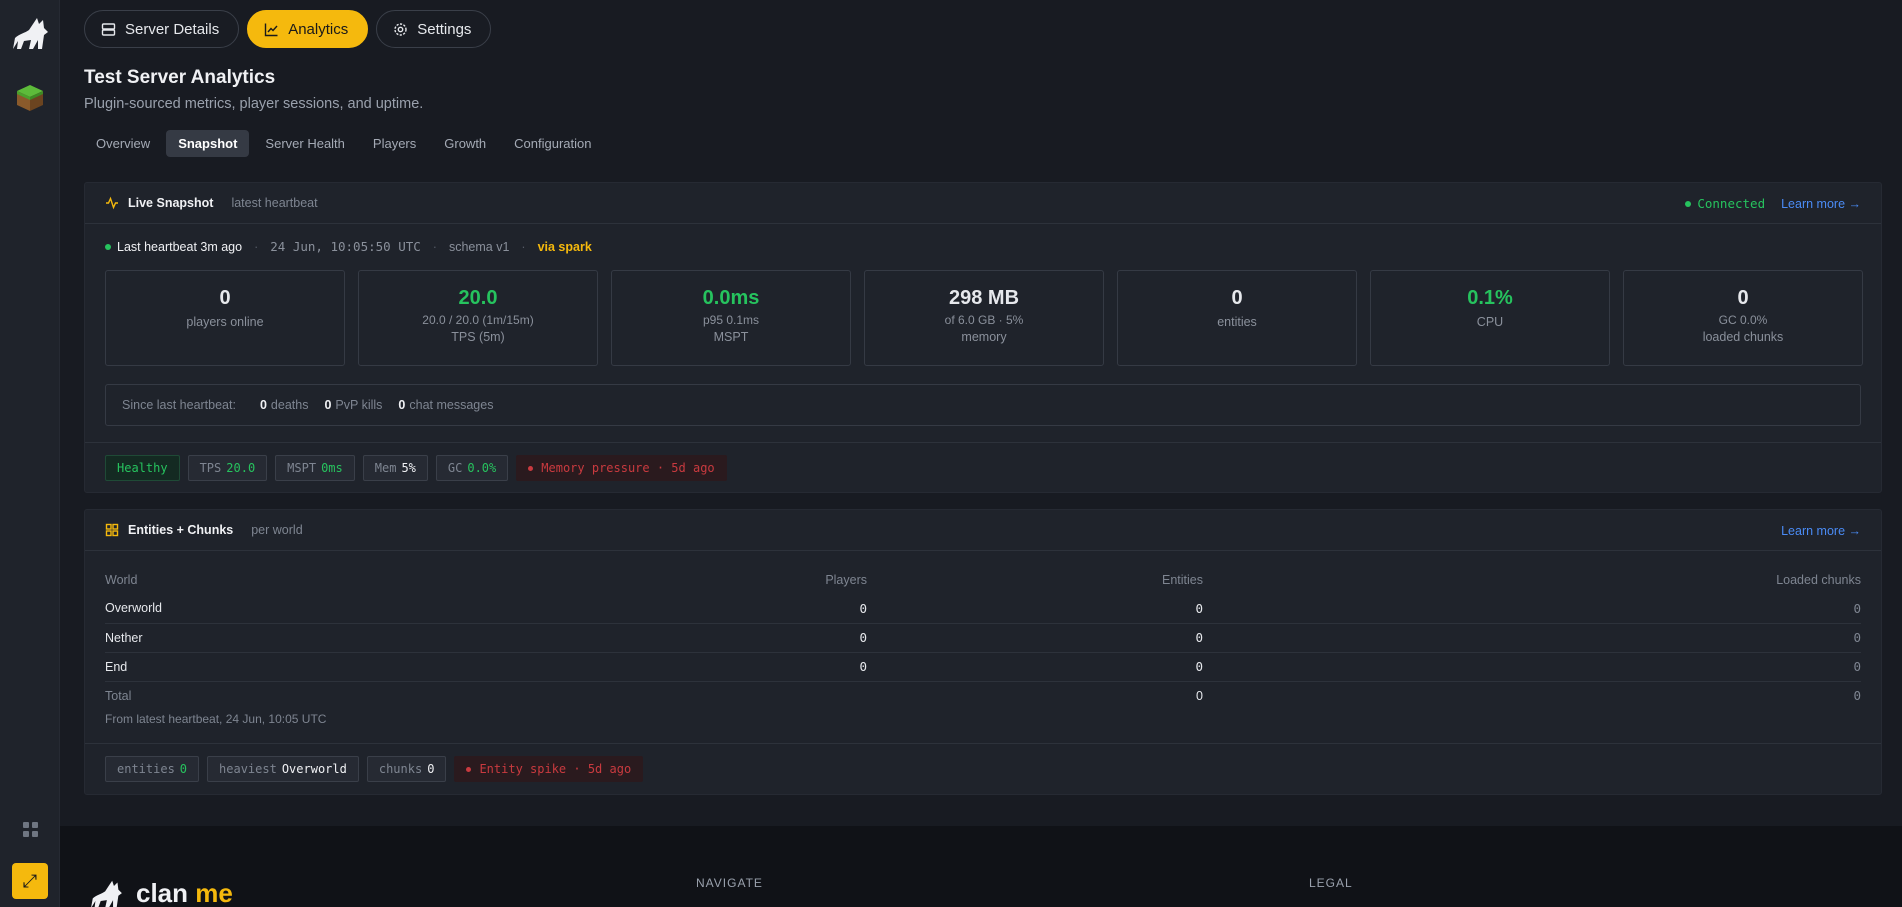  I want to click on panel-title: Entities + Chunks, so click(181, 530).